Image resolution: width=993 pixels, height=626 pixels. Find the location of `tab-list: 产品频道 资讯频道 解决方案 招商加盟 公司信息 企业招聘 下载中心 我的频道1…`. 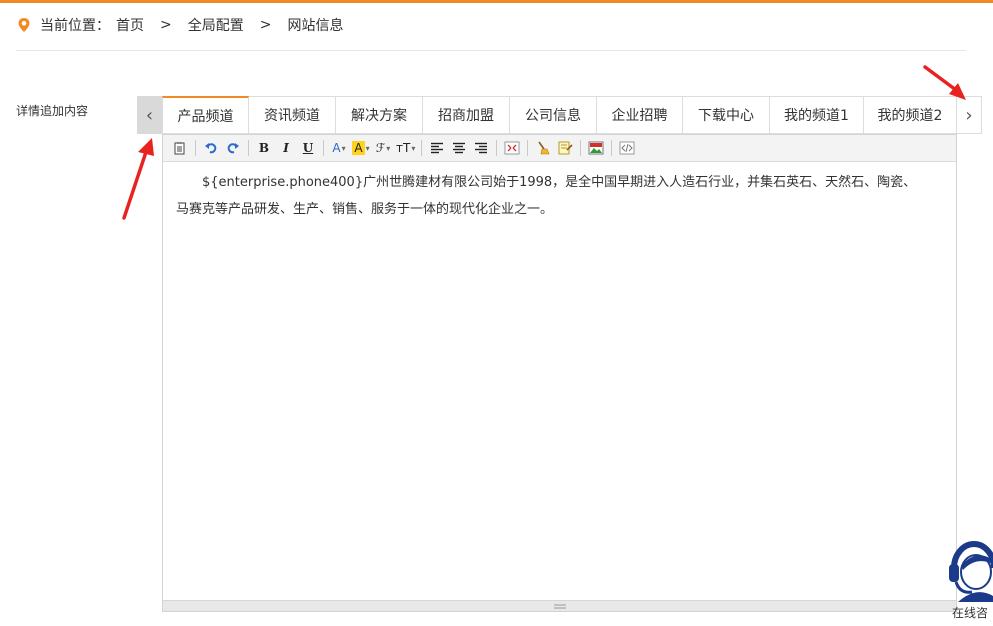

tab-list: 产品频道 资讯频道 解决方案 招商加盟 公司信息 企业招聘 下载中心 我的频道1… is located at coordinates (559, 115).